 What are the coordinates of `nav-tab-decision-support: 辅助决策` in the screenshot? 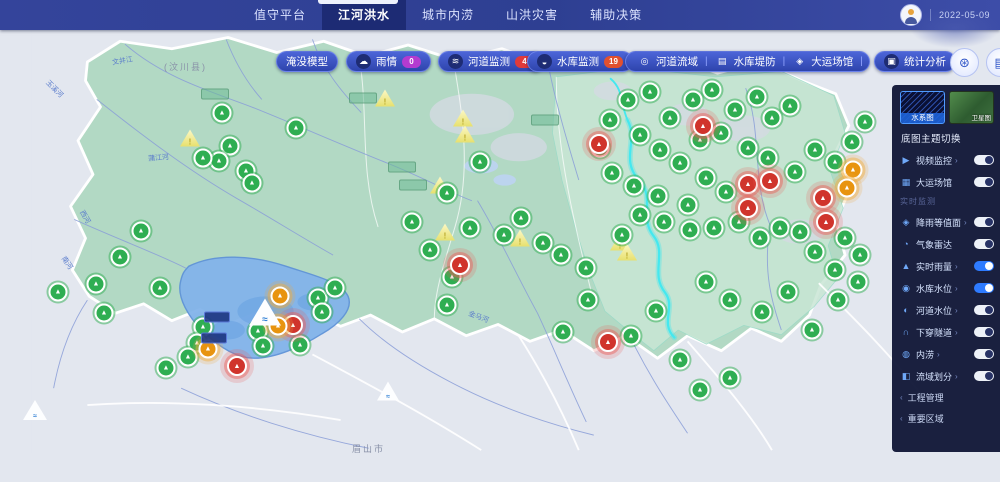 It's located at (616, 15).